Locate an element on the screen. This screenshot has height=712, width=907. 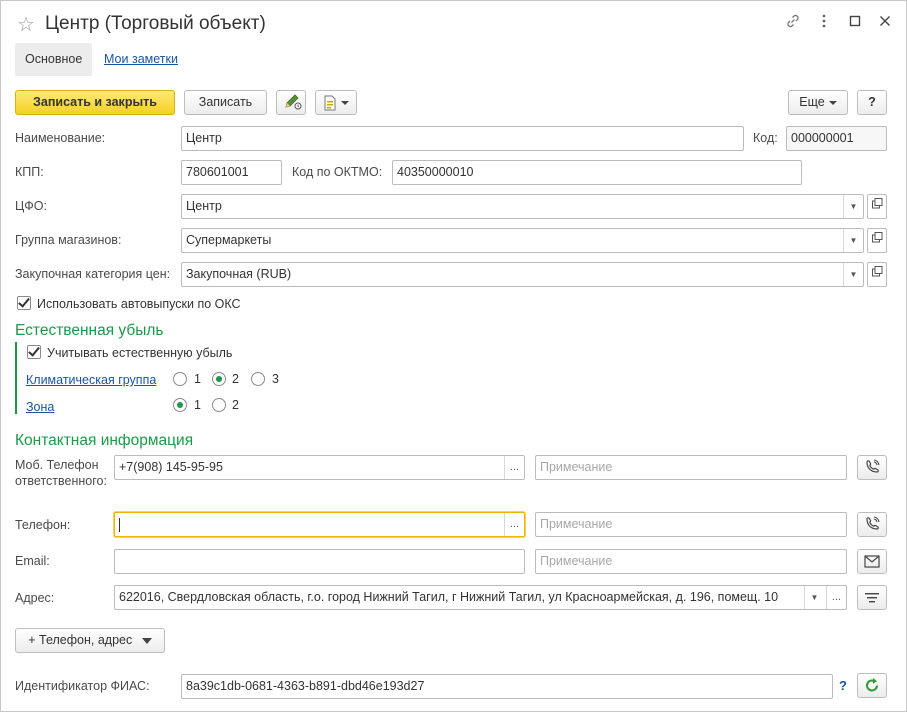
oktmo-field: 40350000010 is located at coordinates (597, 172).